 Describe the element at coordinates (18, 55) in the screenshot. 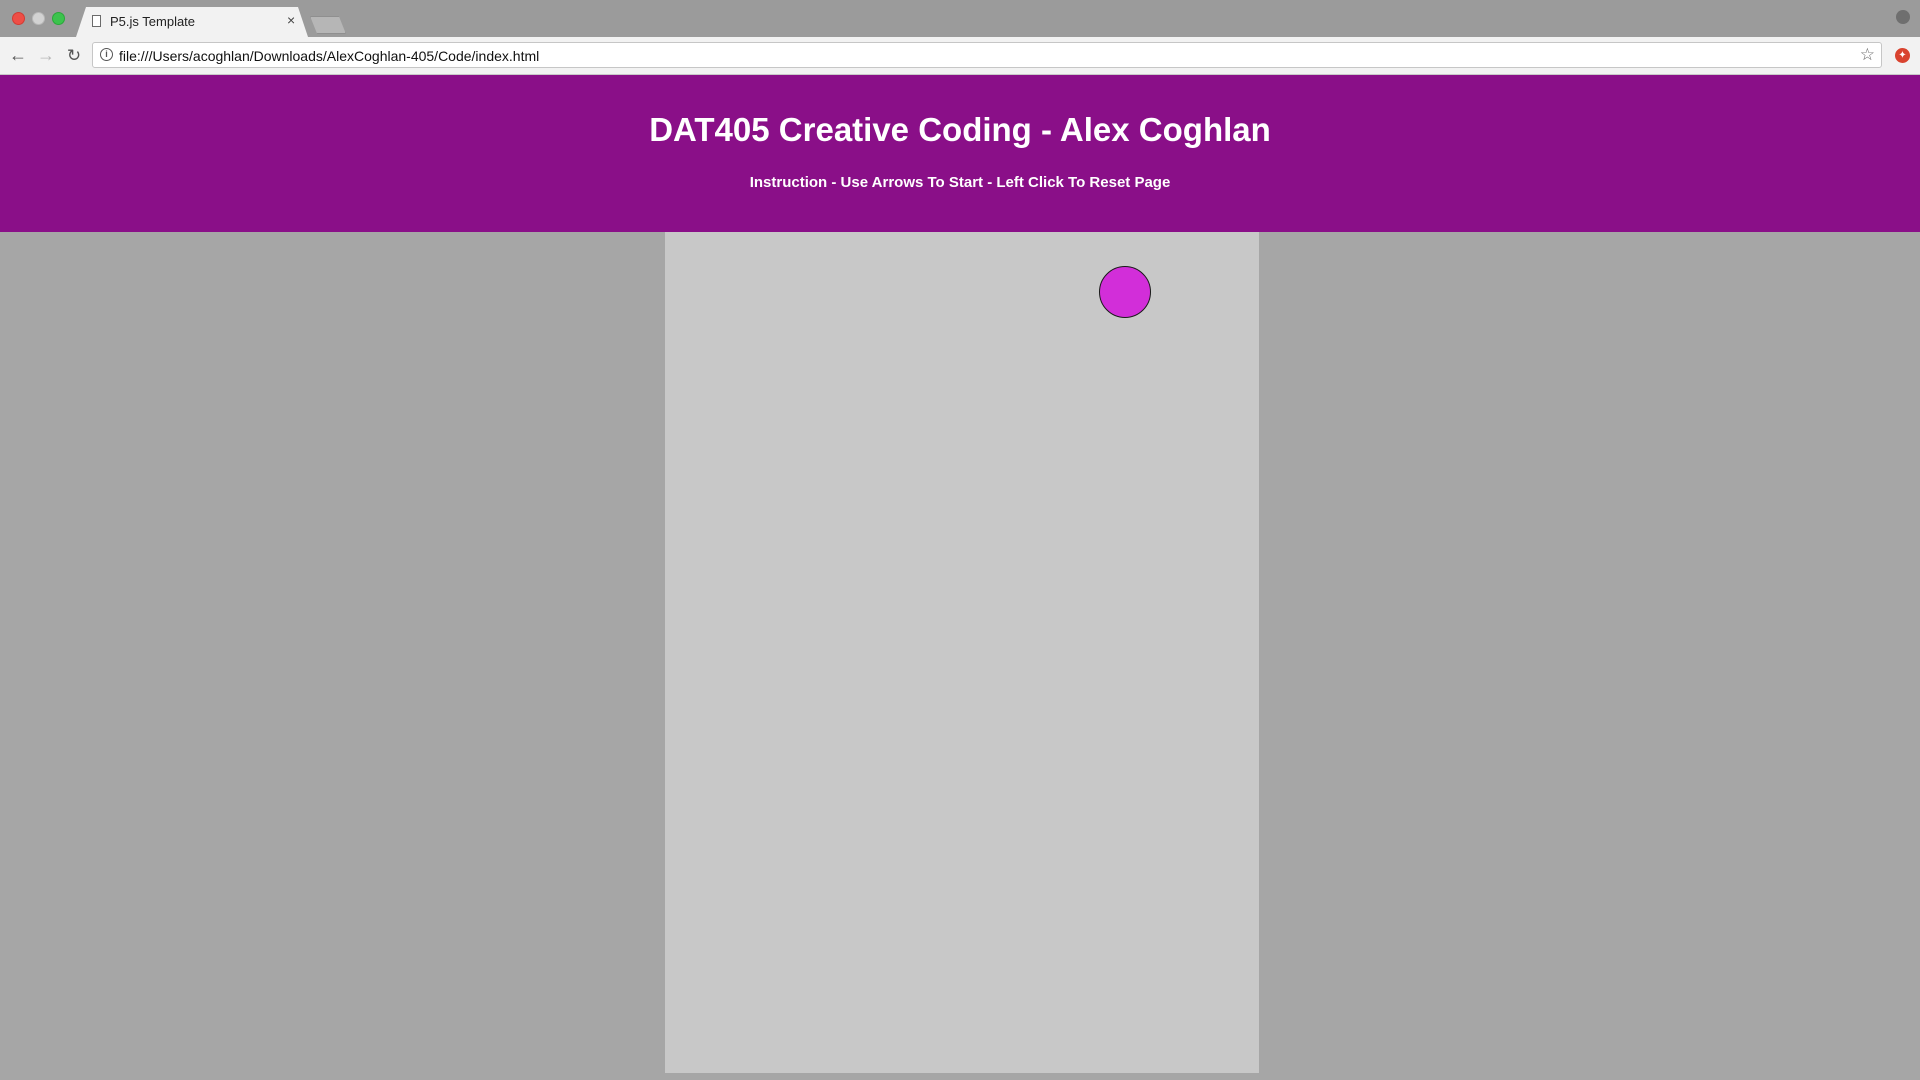

I see `back-arrow-icon: ←` at that location.